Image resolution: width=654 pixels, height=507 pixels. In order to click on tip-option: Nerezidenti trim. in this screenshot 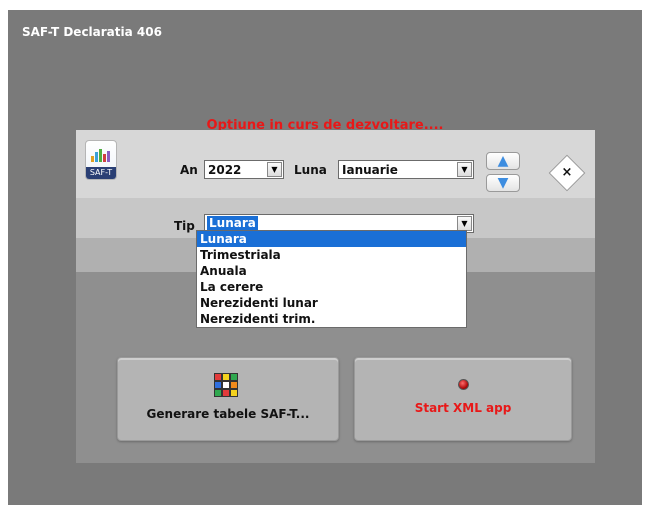, I will do `click(331, 319)`.